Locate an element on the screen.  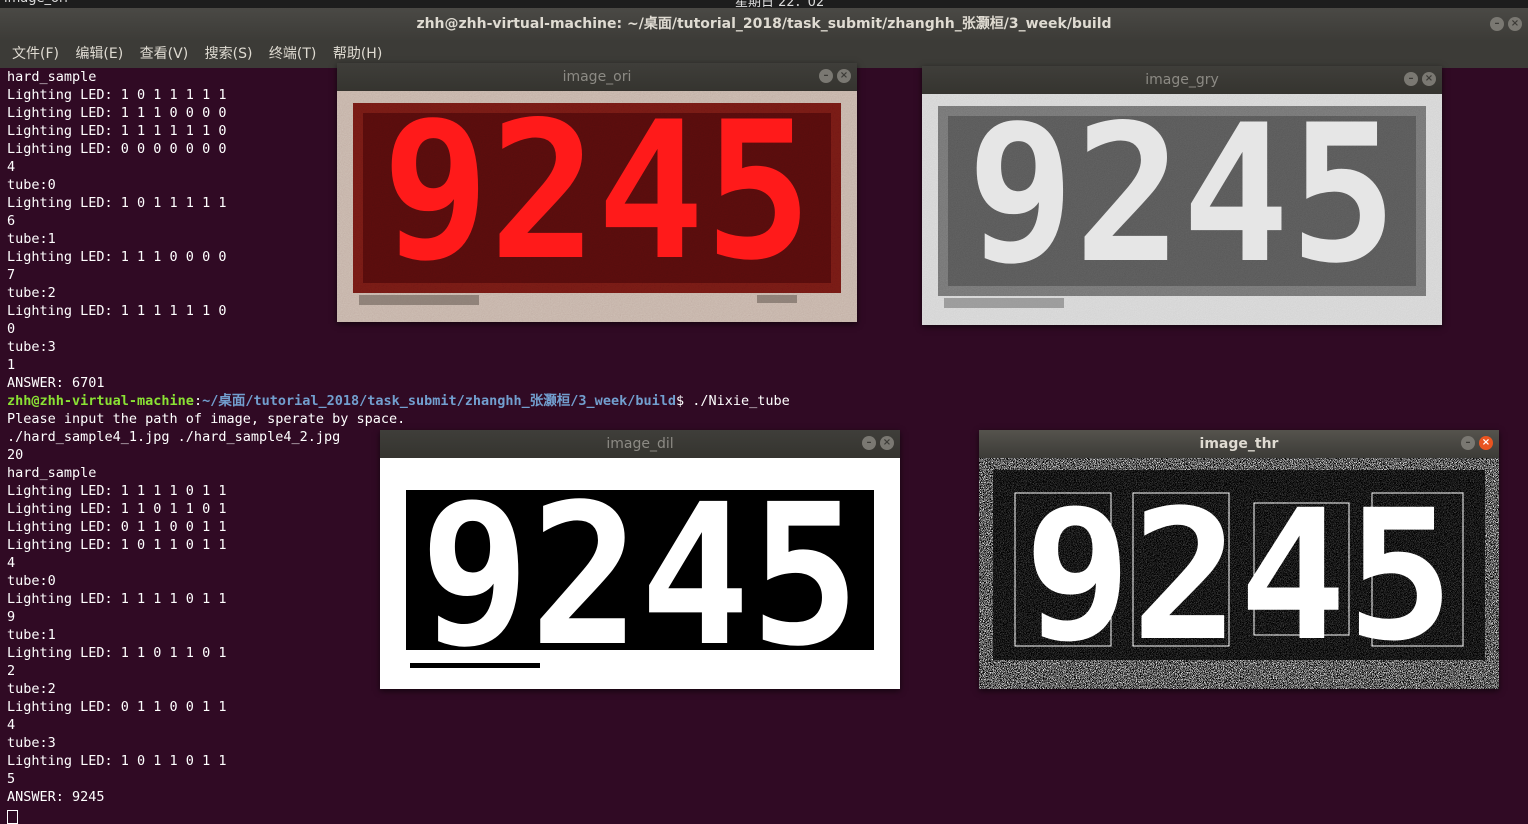
menu-help: 帮助(H) is located at coordinates (357, 54).